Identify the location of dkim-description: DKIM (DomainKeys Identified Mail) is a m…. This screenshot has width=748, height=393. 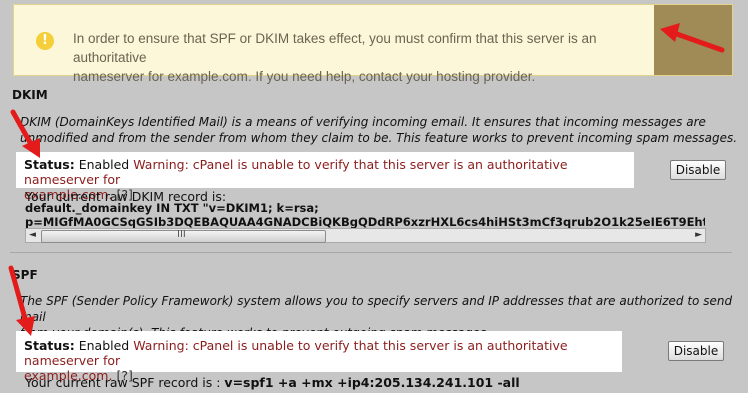
(380, 130).